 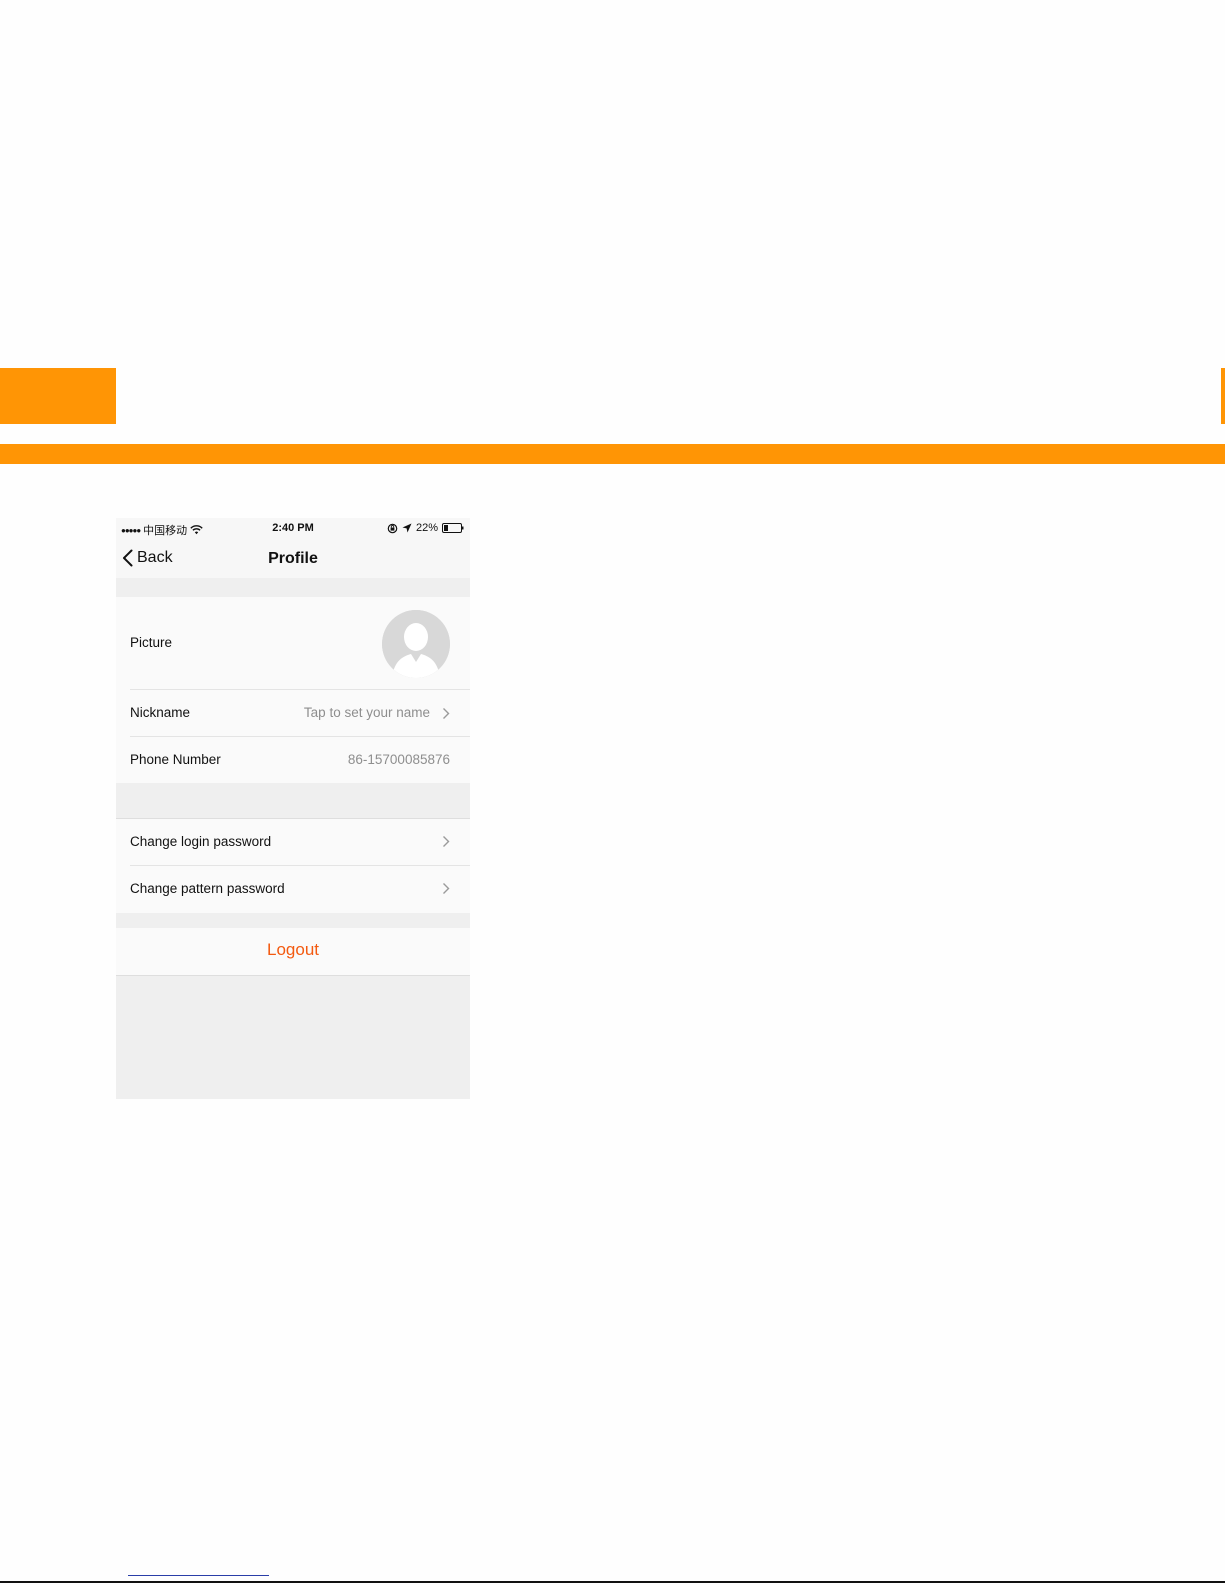 I want to click on default-avatar-icon, so click(x=416, y=644).